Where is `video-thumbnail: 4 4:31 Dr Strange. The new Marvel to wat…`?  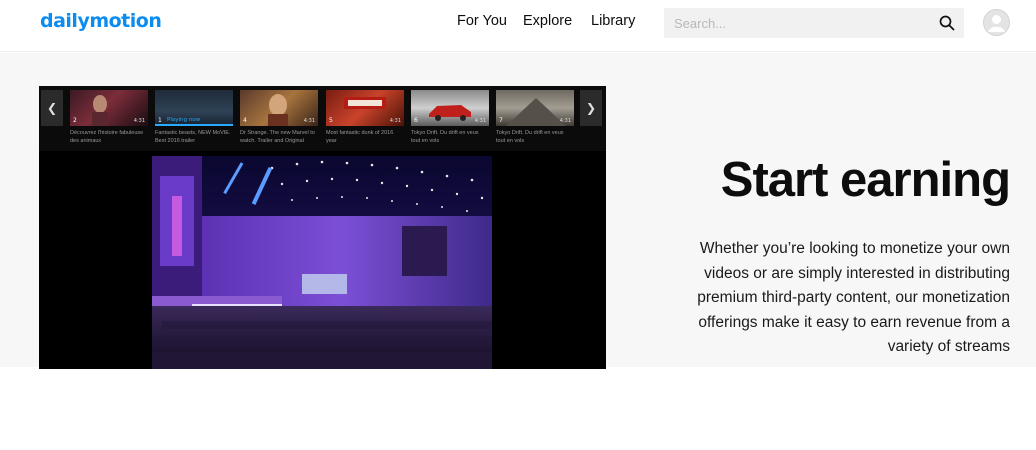 video-thumbnail: 4 4:31 Dr Strange. The new Marvel to wat… is located at coordinates (279, 117).